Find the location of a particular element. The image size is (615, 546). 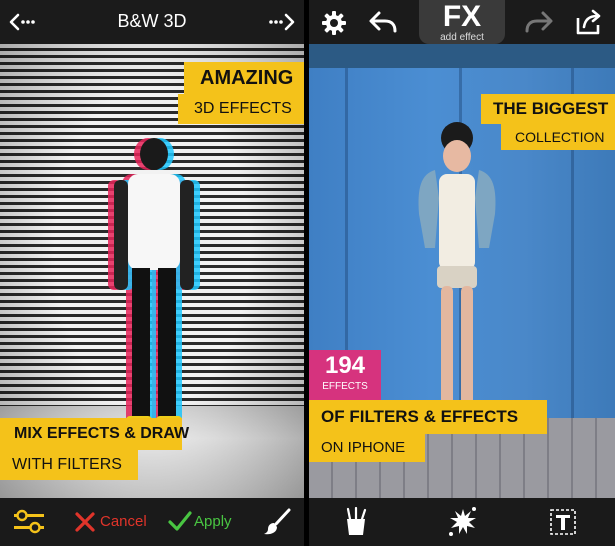

effect-title: B&W 3D is located at coordinates (152, 21).